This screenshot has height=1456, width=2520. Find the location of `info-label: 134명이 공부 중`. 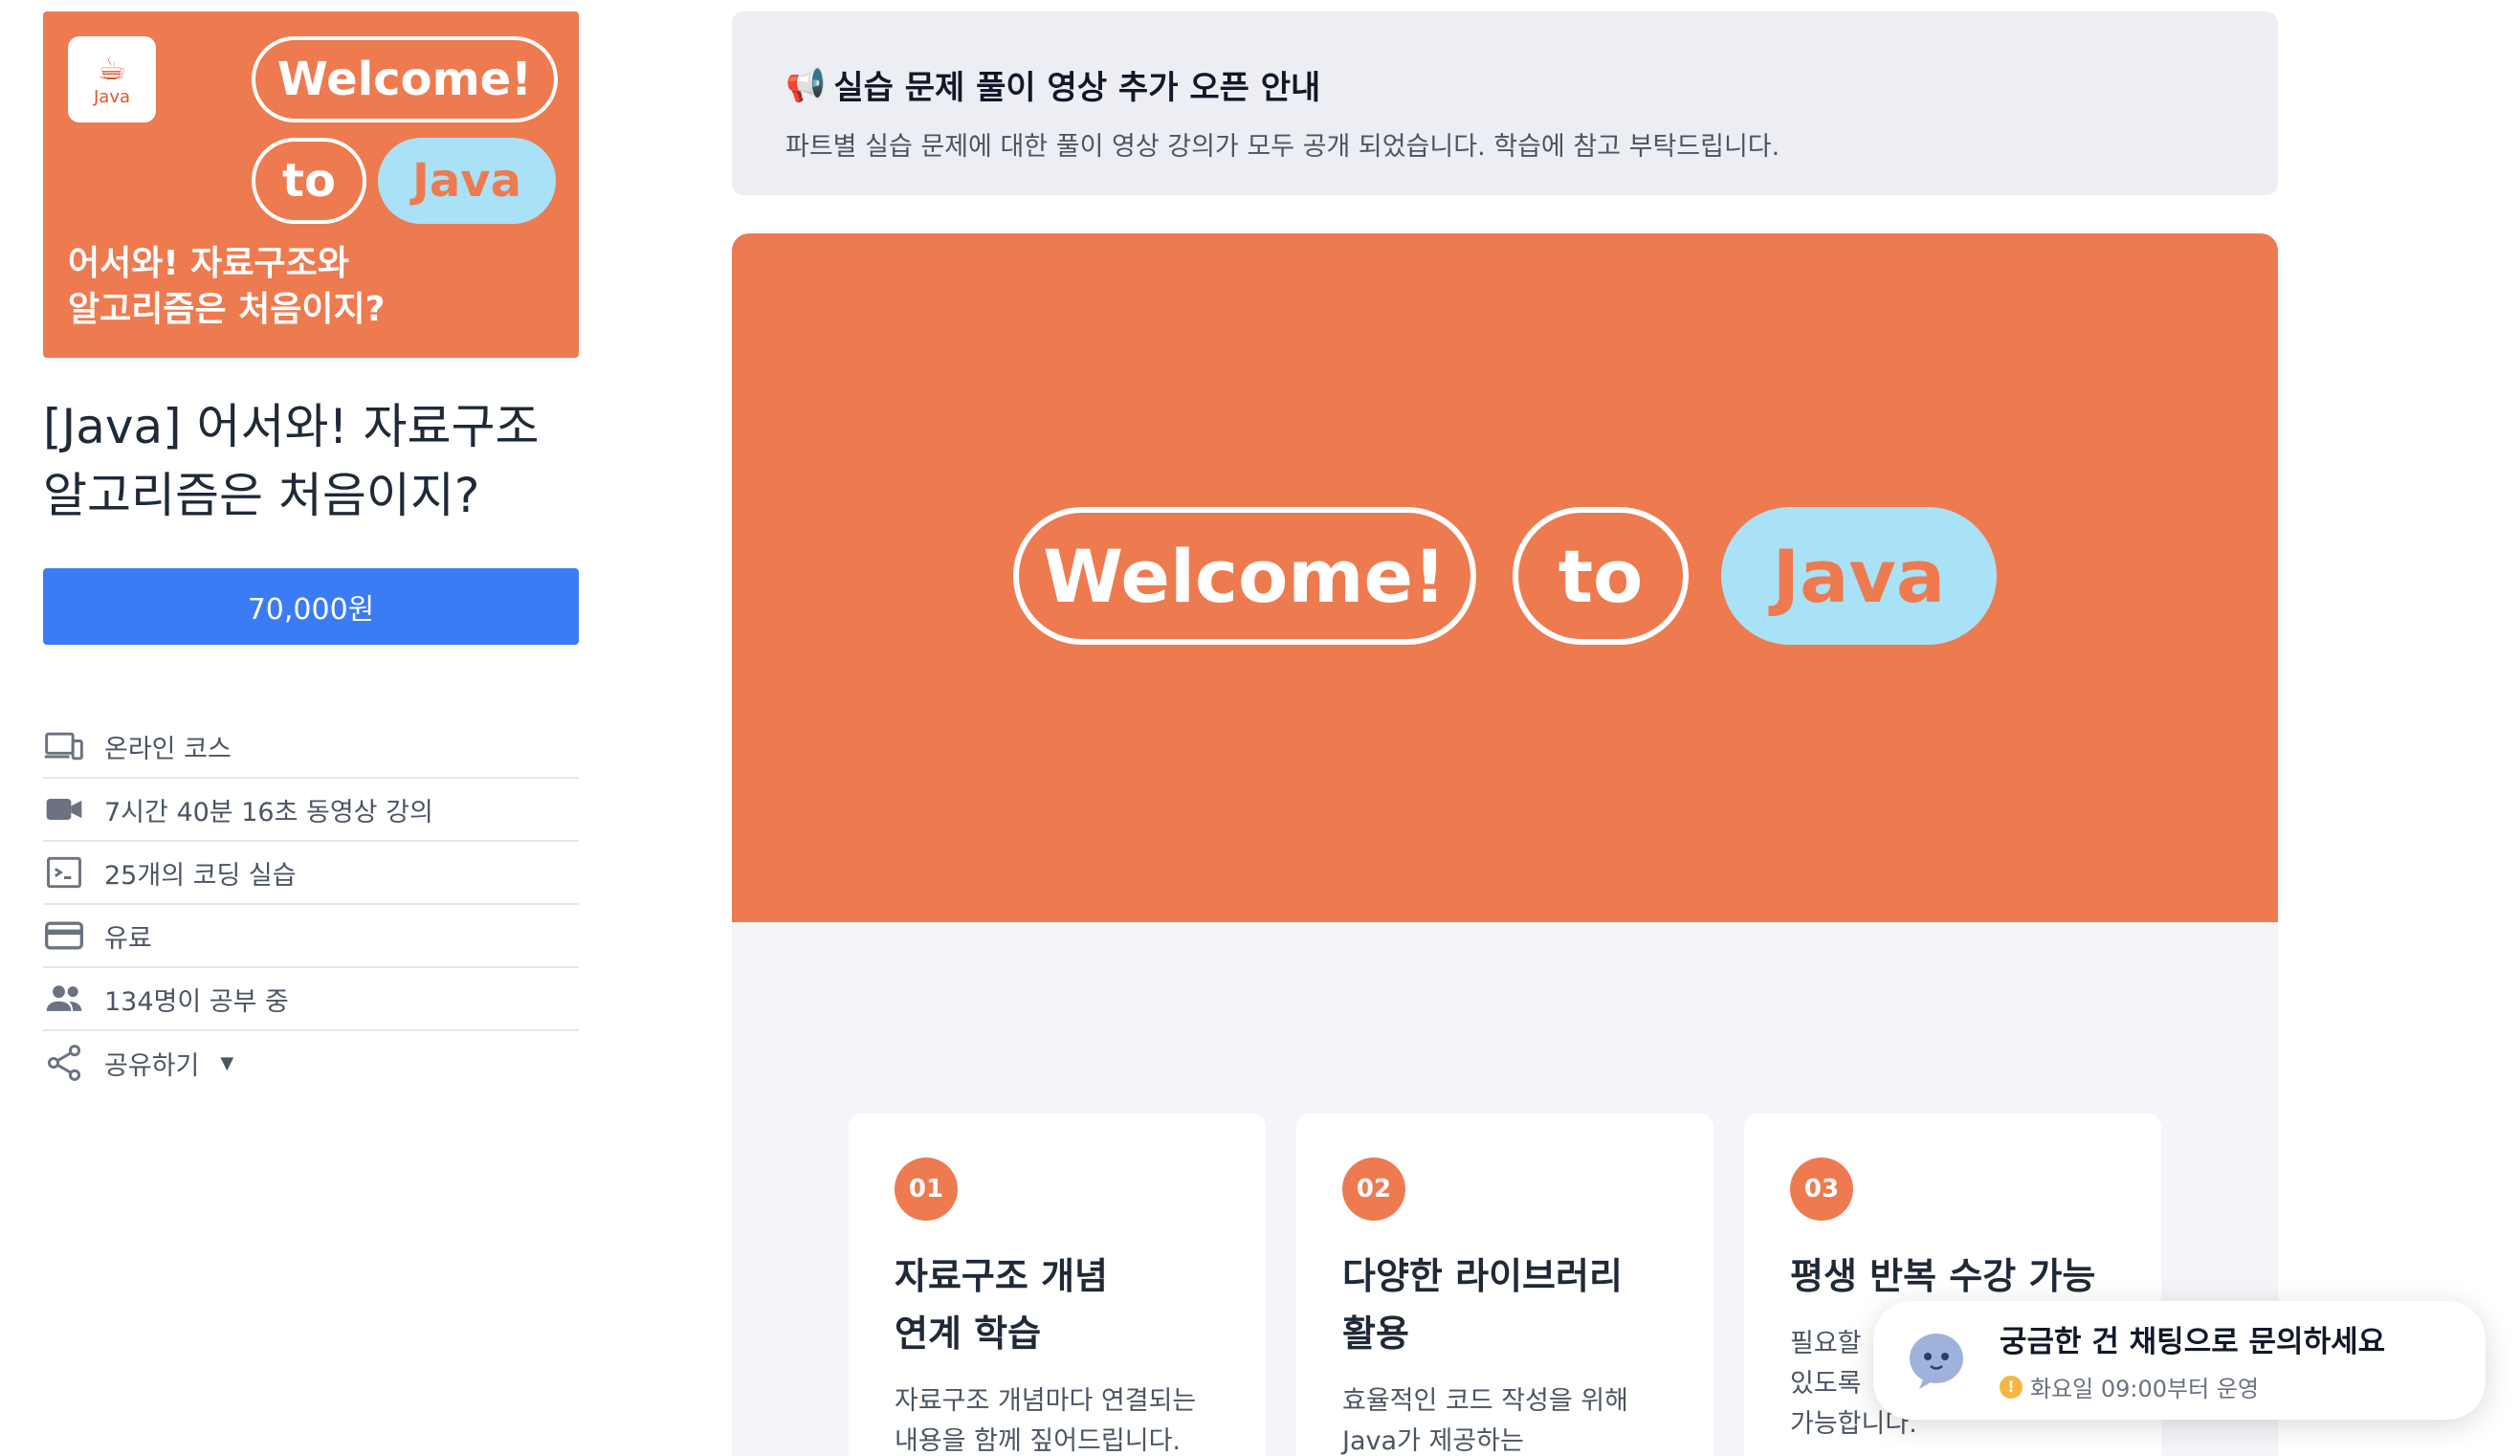

info-label: 134명이 공부 중 is located at coordinates (197, 1002).